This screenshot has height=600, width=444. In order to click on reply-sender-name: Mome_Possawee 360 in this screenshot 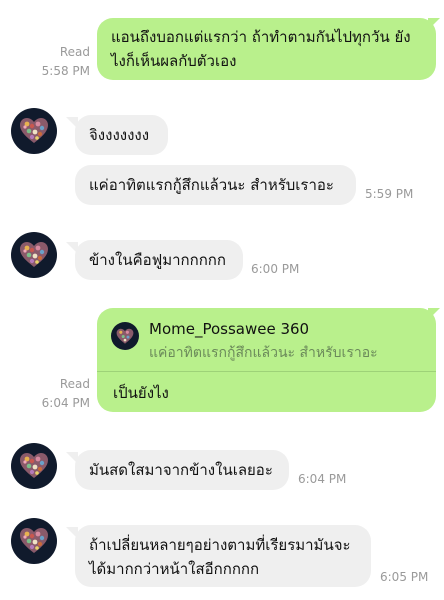, I will do `click(229, 329)`.